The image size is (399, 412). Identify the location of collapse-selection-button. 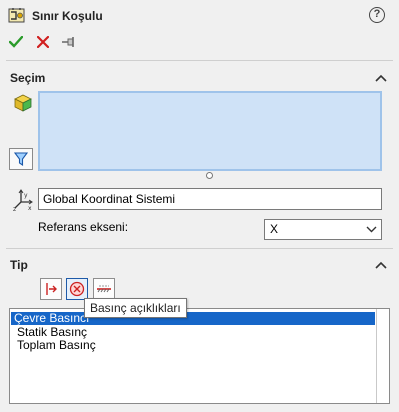
(381, 77).